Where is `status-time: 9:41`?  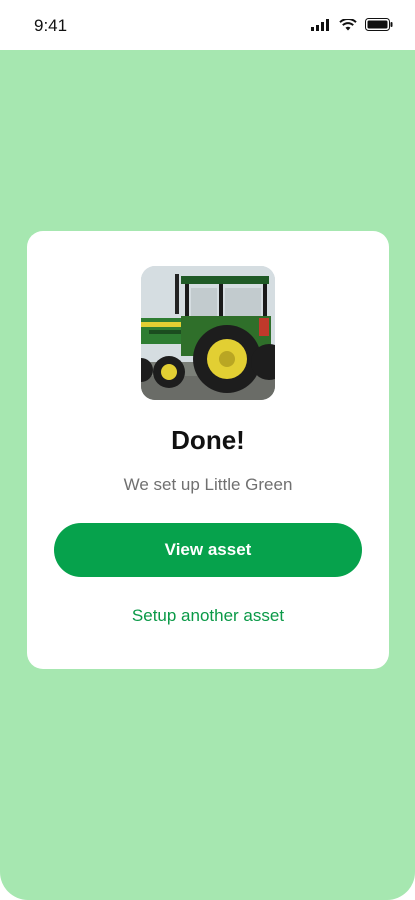 status-time: 9:41 is located at coordinates (51, 25).